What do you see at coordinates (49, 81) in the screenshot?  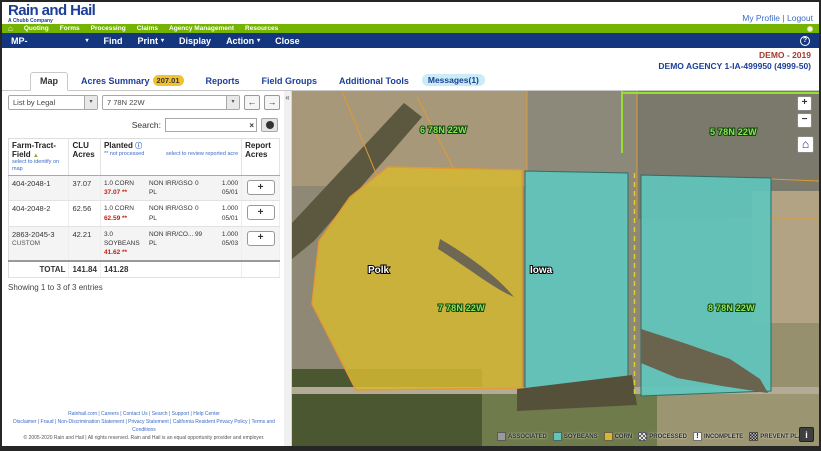 I see `tab-map: Map` at bounding box center [49, 81].